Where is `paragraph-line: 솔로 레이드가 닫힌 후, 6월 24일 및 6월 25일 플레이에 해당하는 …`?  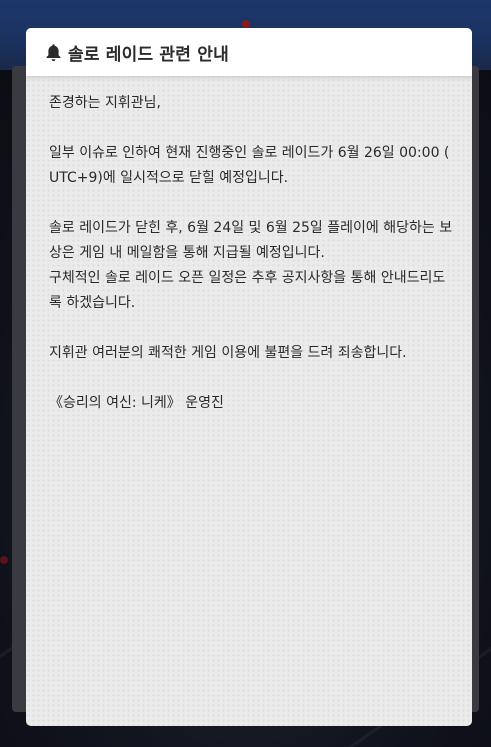 paragraph-line: 솔로 레이드가 닫힌 후, 6월 24일 및 6월 25일 플레이에 해당하는 … is located at coordinates (251, 228).